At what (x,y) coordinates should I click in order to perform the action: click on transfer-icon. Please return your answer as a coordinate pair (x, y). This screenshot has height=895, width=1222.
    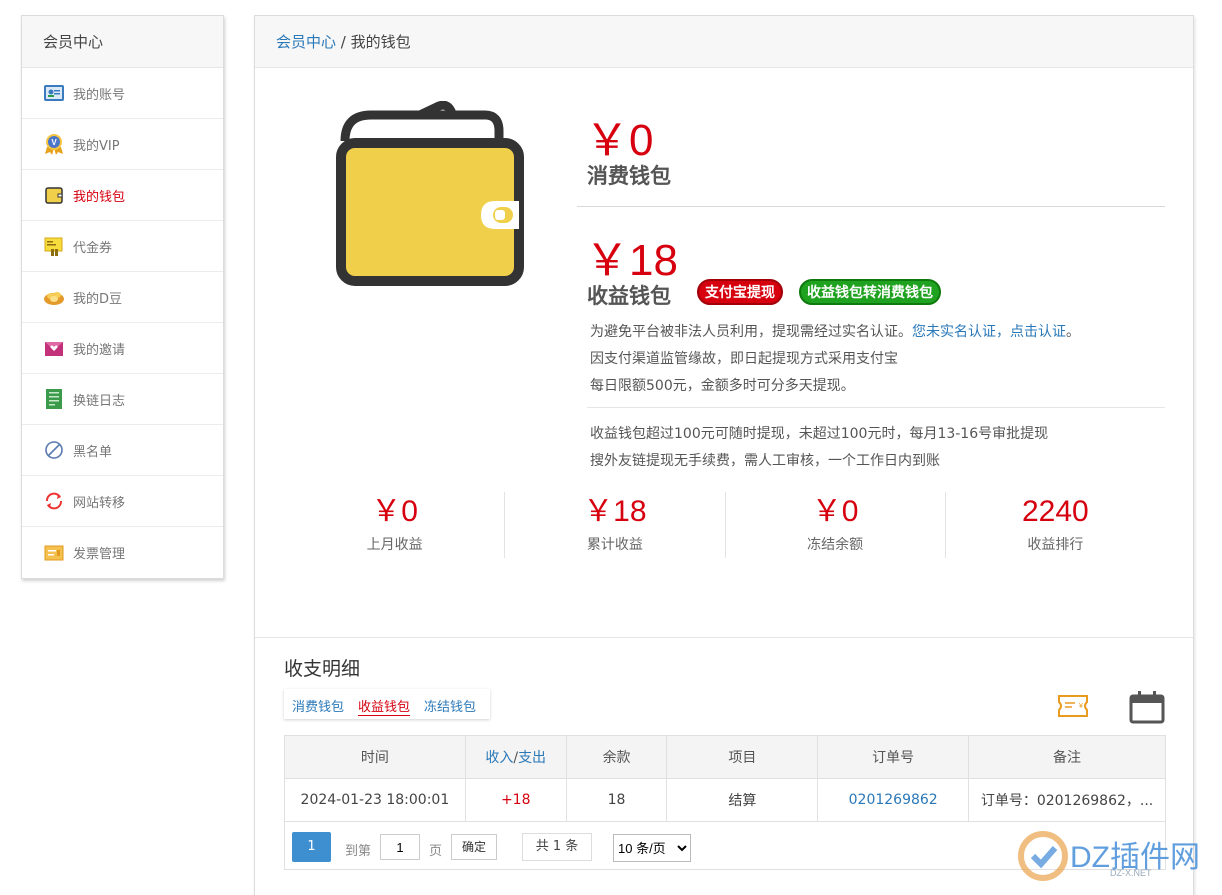
    Looking at the image, I should click on (54, 501).